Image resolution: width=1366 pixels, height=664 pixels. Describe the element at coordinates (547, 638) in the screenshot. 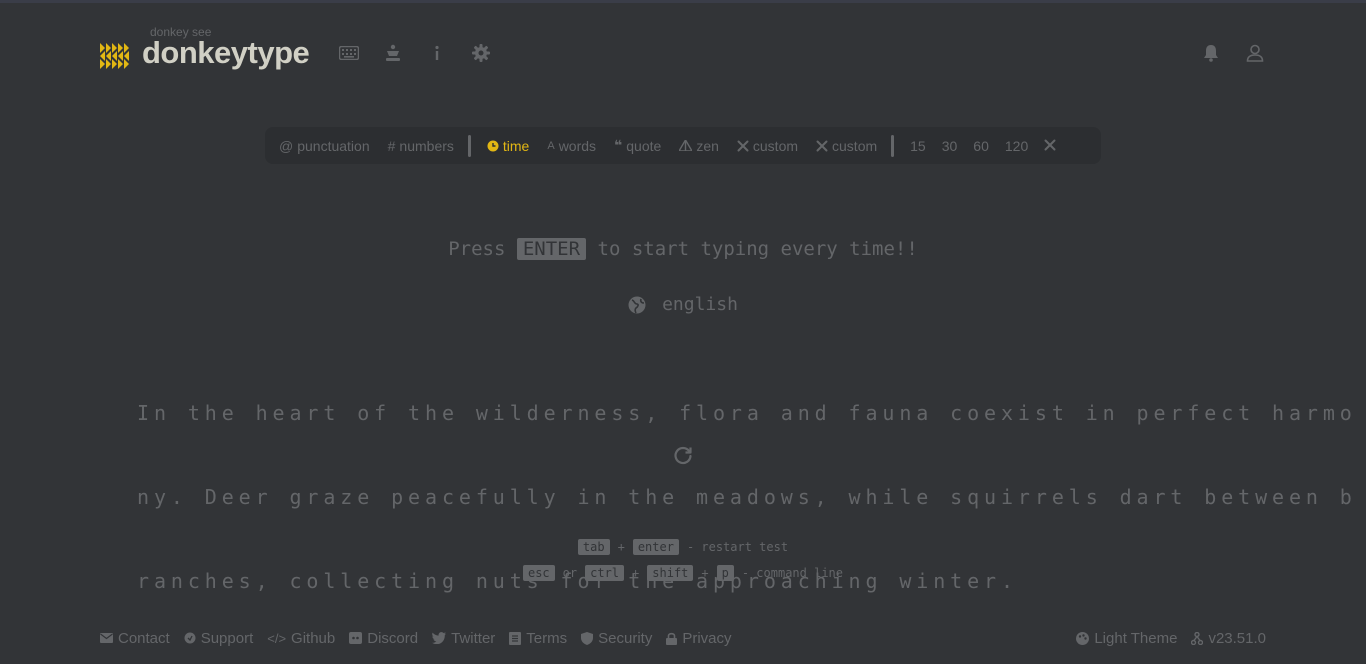

I see `footer-link-label: Terms` at that location.